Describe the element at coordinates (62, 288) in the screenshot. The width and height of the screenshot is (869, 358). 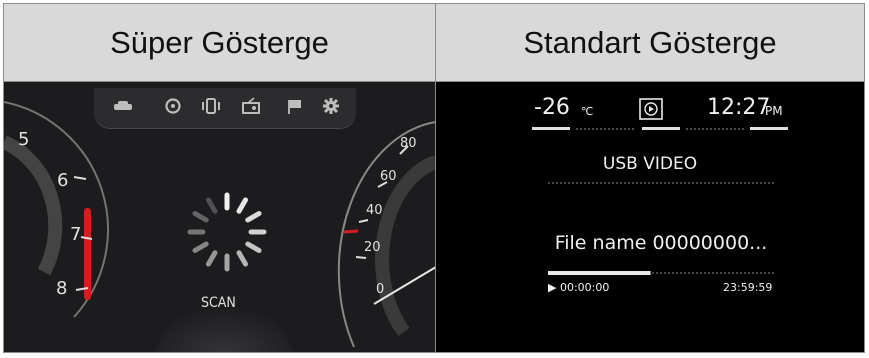
I see `tach-label-8: 8` at that location.